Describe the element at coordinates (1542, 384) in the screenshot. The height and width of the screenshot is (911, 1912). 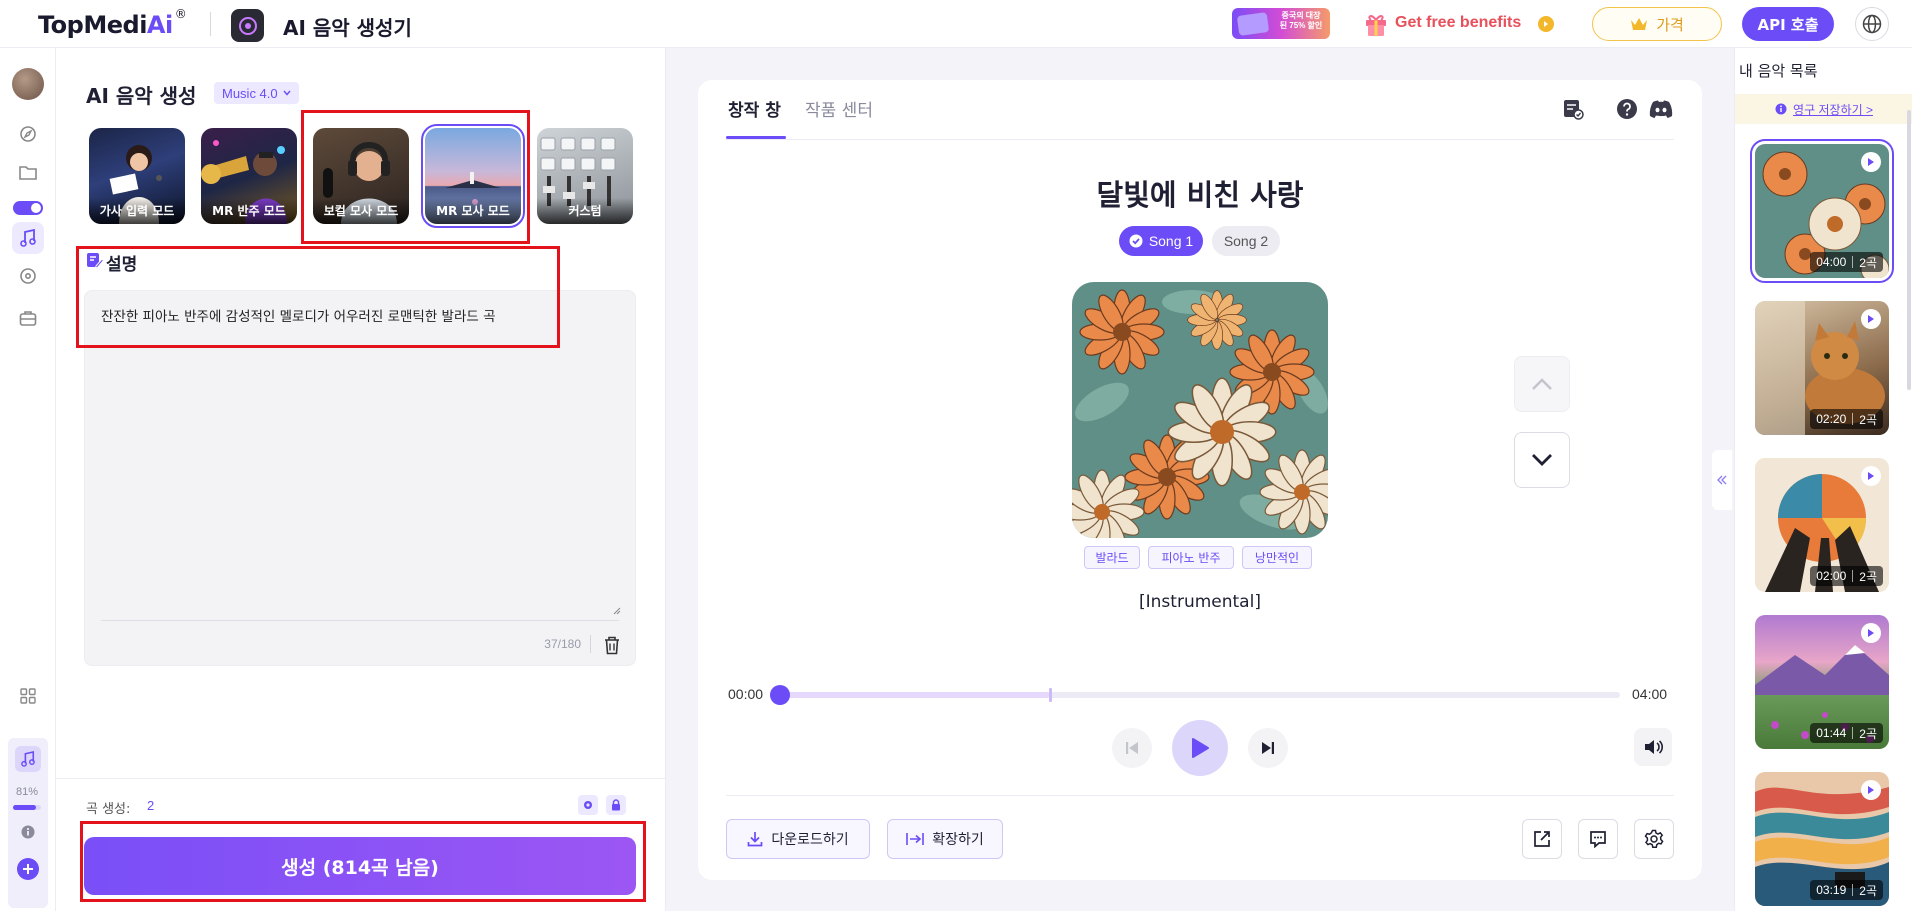
I see `previous-song-arrow` at that location.